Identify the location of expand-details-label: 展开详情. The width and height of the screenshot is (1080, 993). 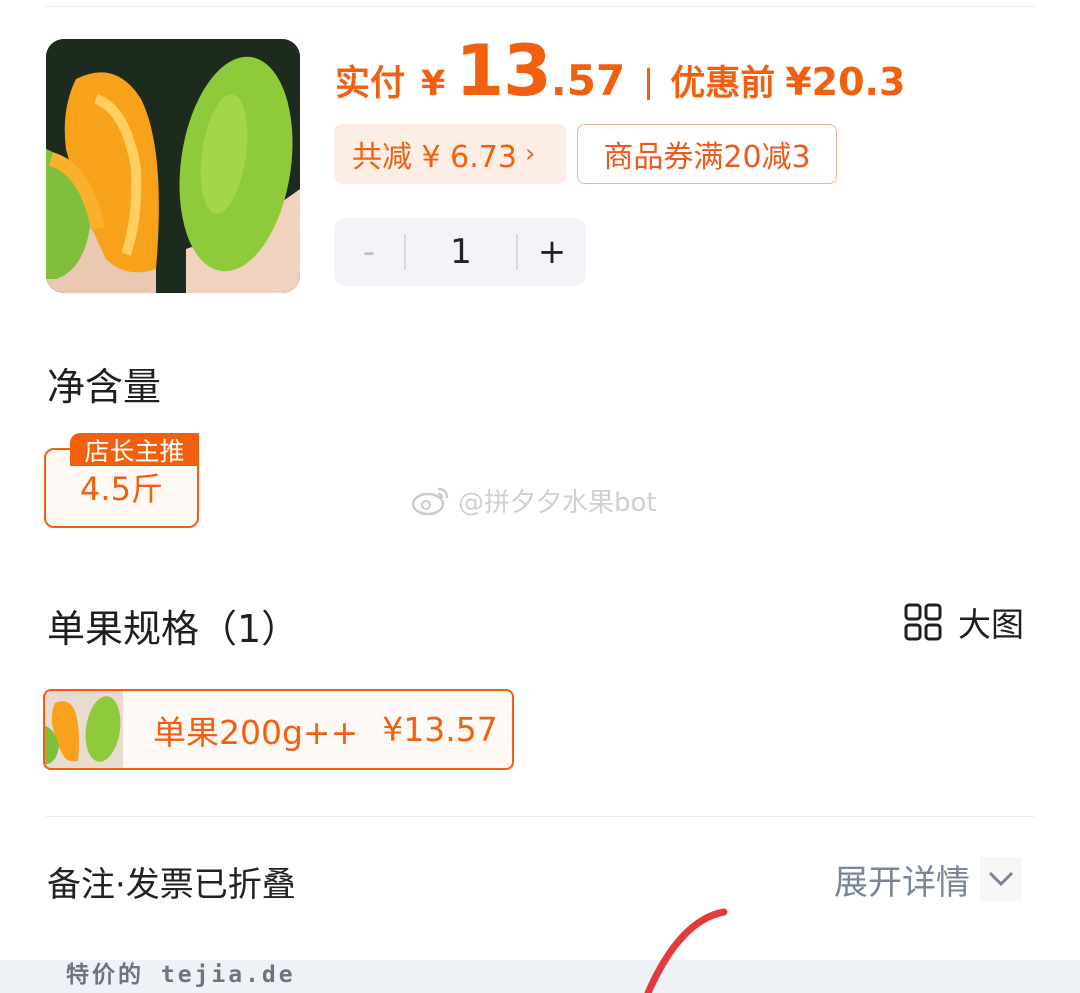
(902, 882).